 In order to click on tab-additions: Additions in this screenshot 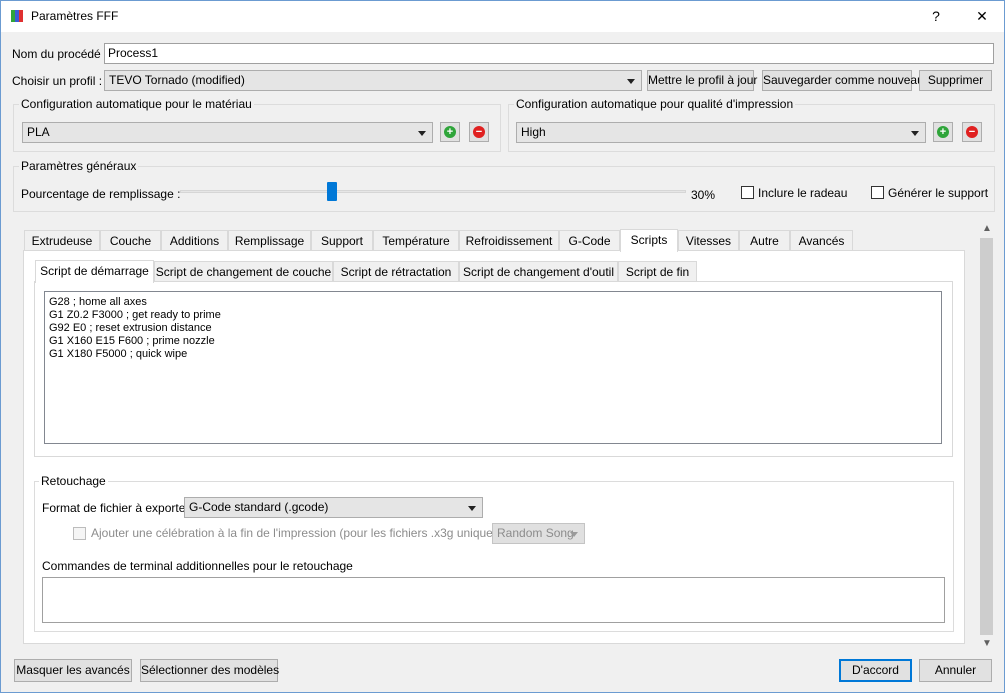, I will do `click(194, 240)`.